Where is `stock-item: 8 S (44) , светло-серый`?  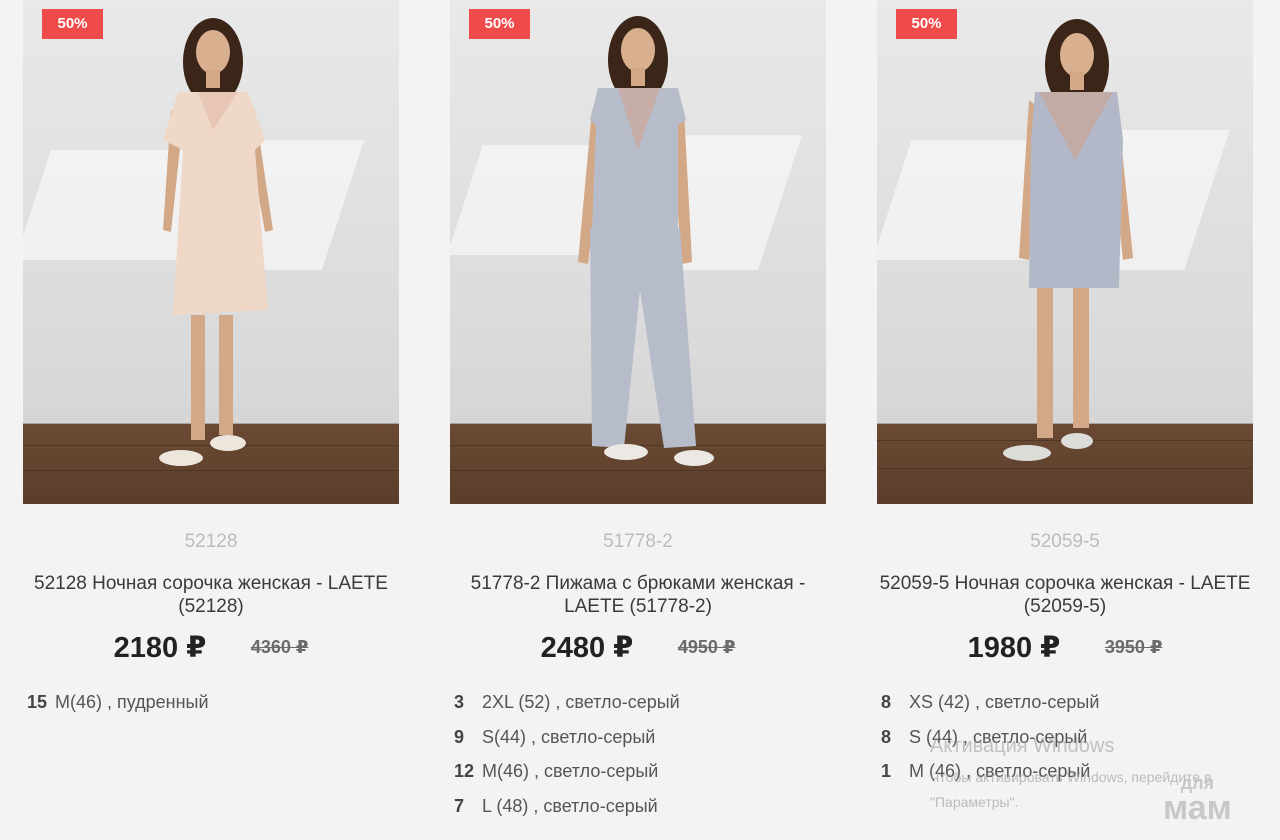 stock-item: 8 S (44) , светло-серый is located at coordinates (1066, 744).